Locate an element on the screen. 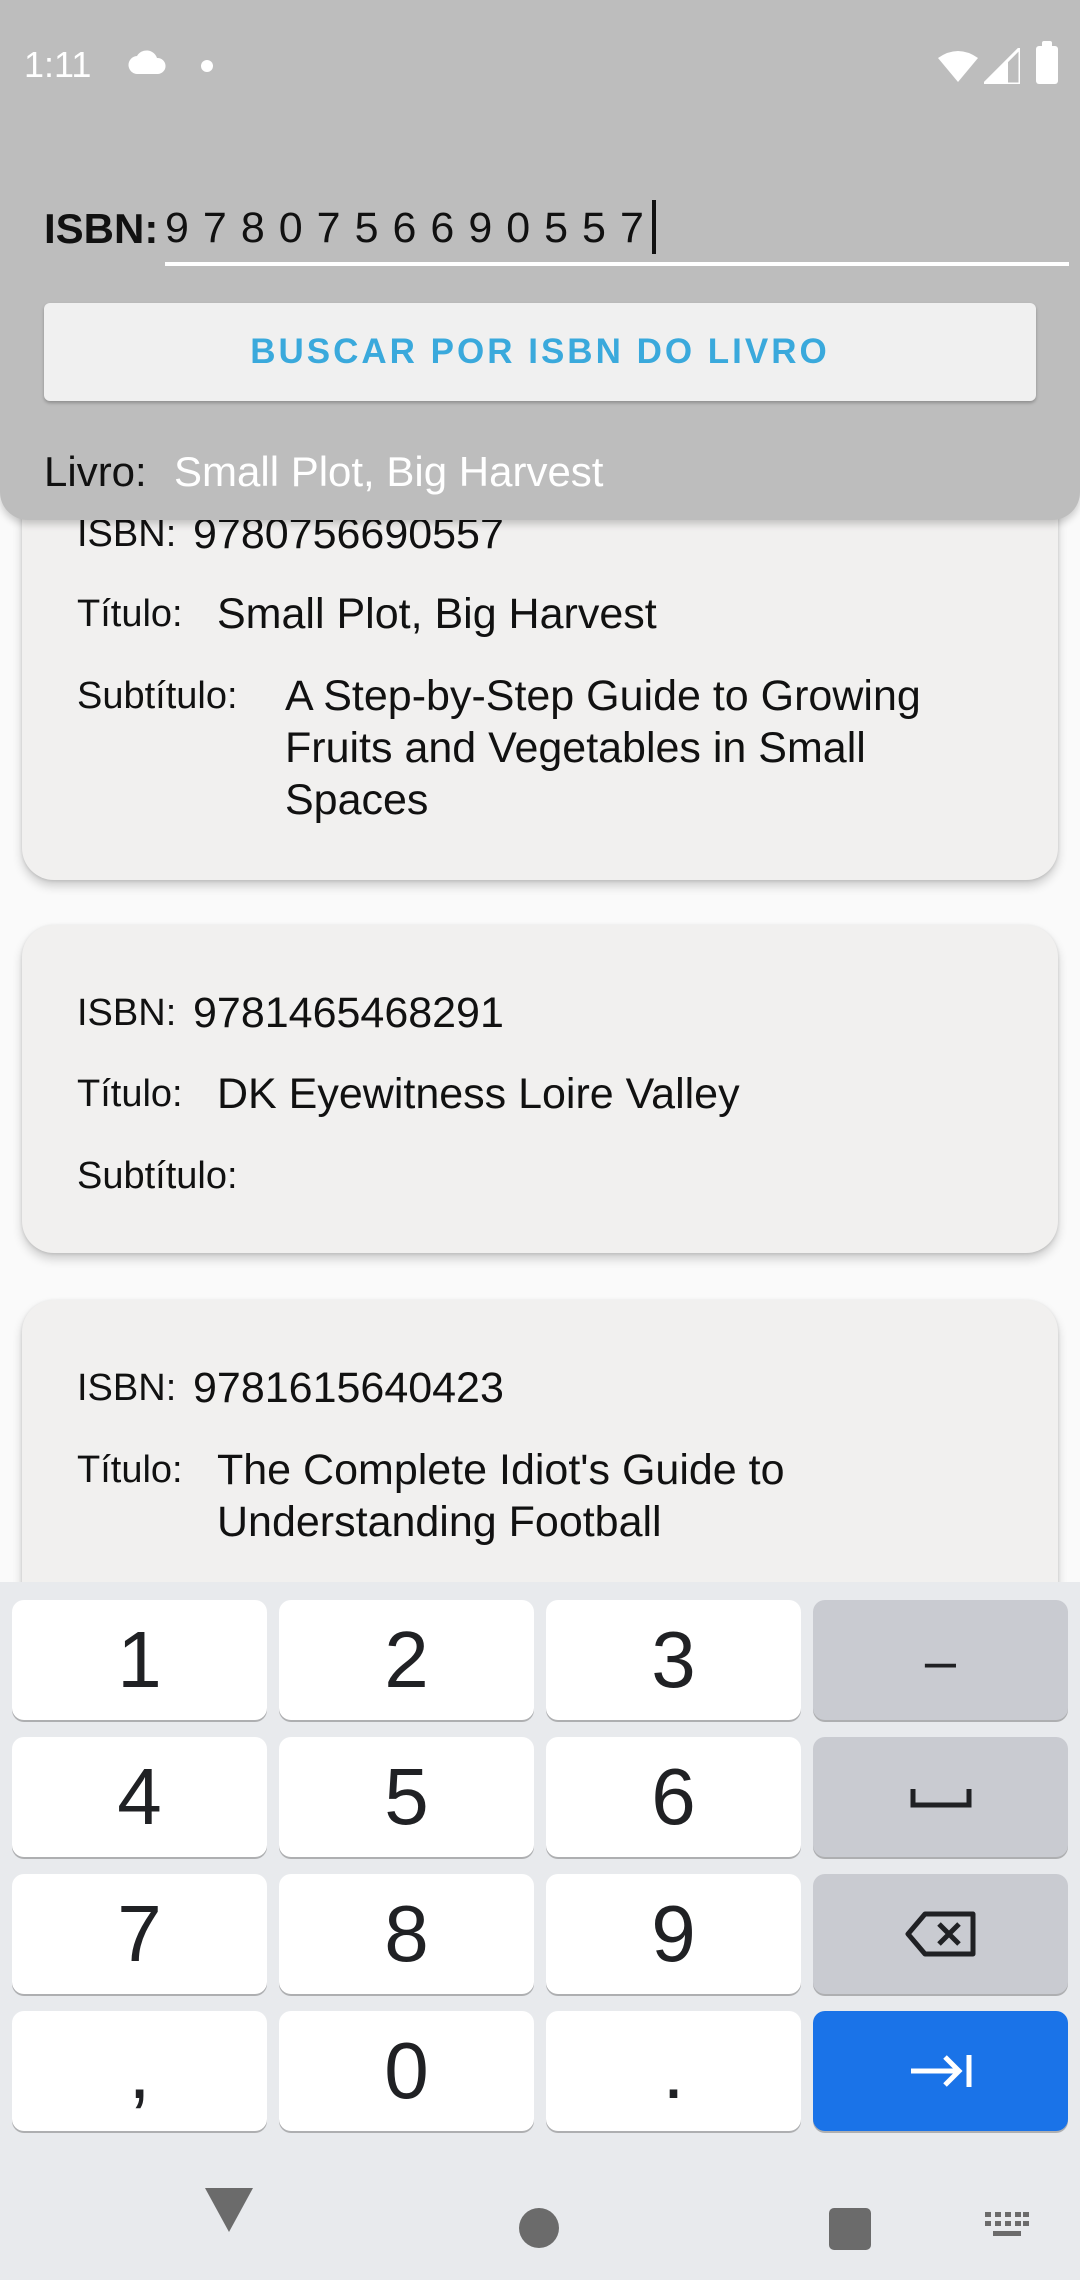  key-6: 6 is located at coordinates (673, 1797).